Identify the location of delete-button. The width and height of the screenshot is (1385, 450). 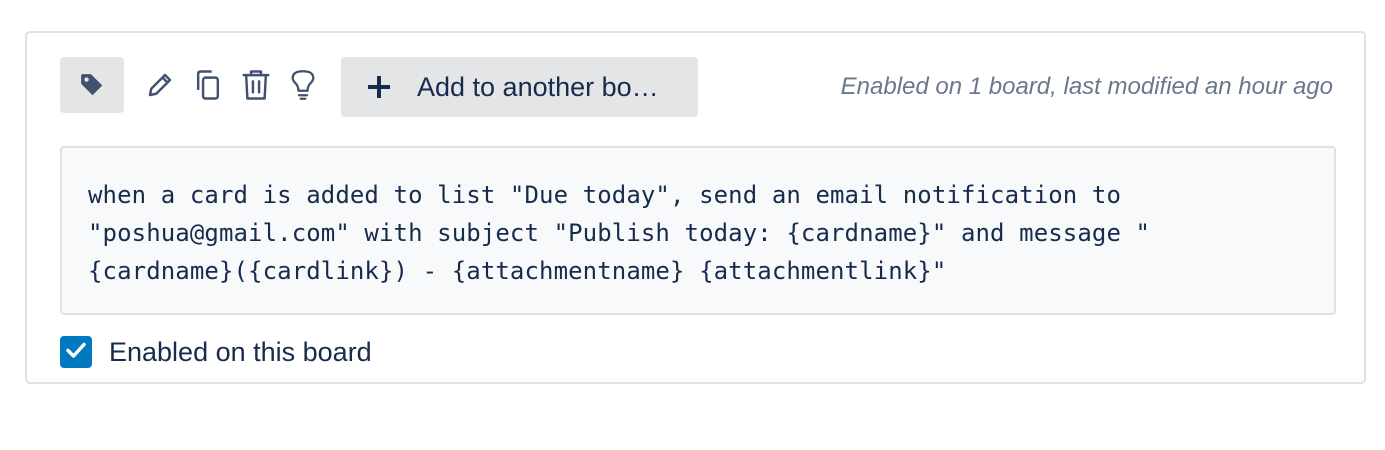
(256, 85).